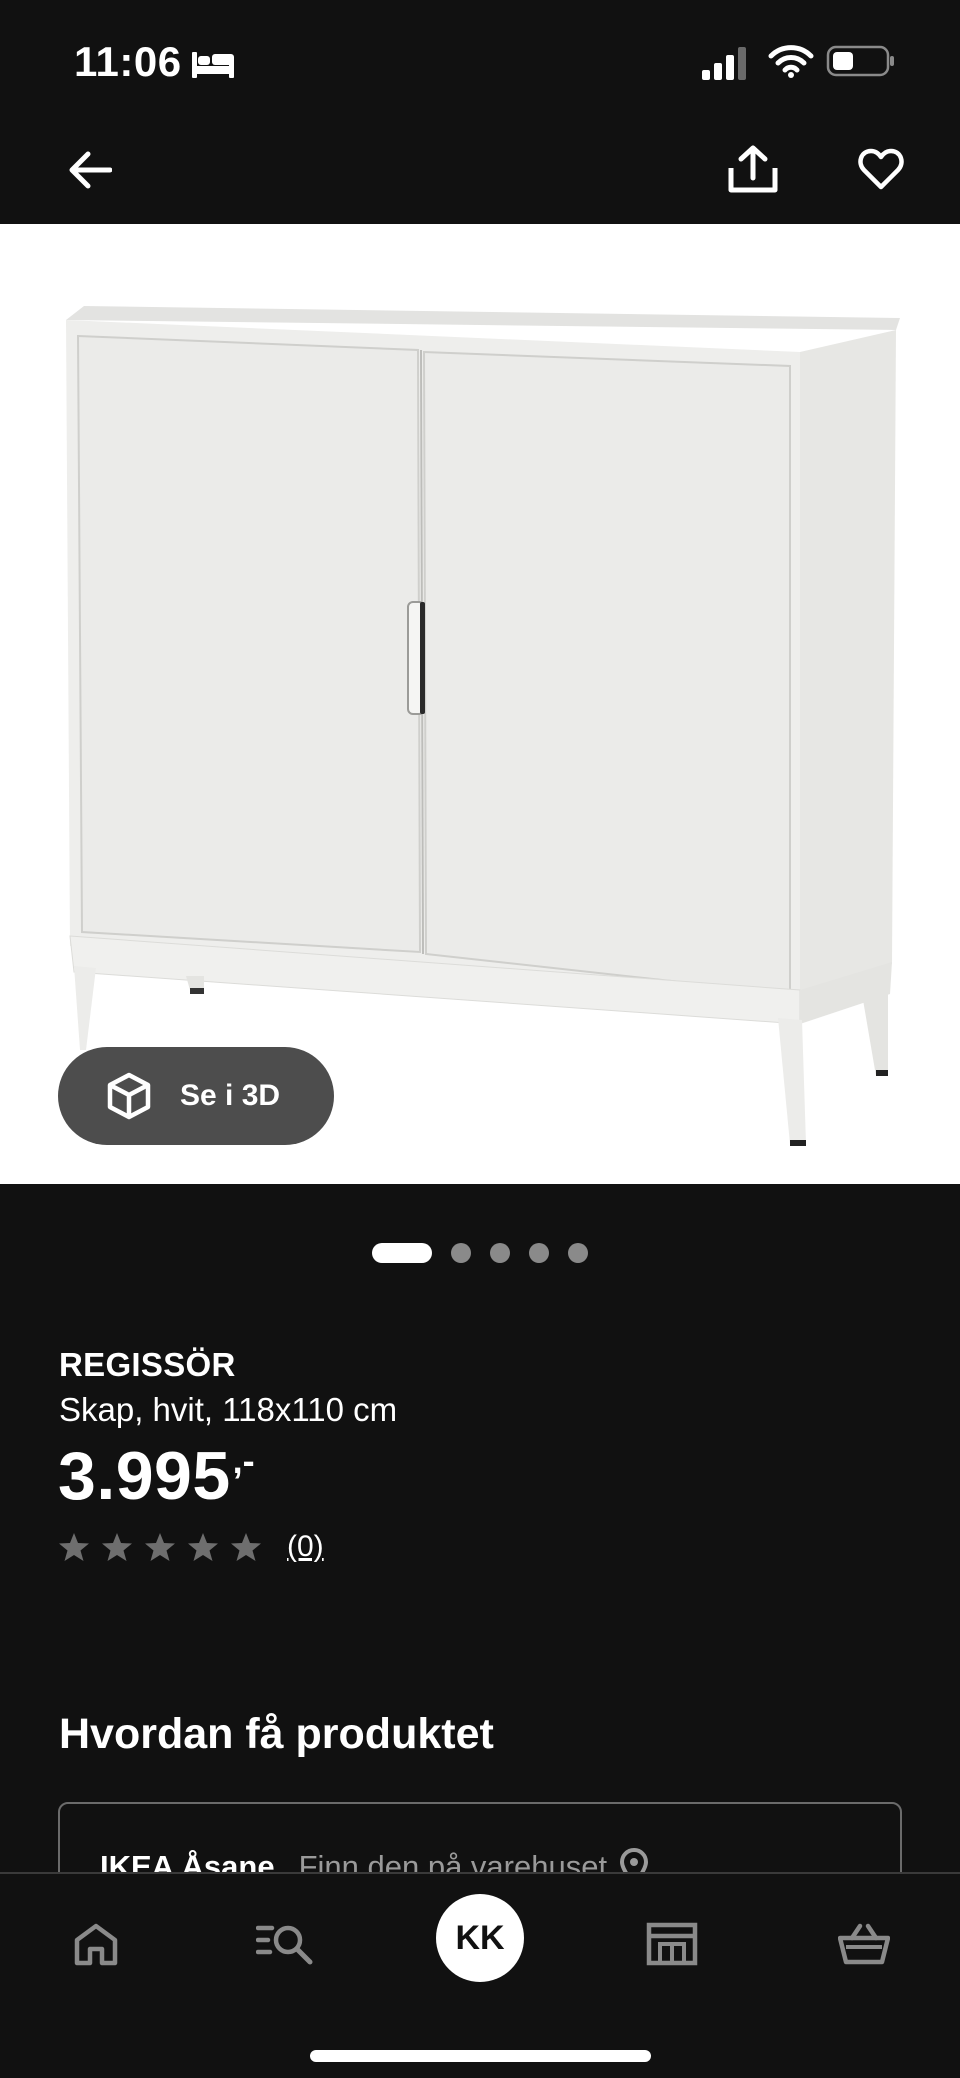 This screenshot has width=960, height=2078. I want to click on tab-home, so click(96, 1944).